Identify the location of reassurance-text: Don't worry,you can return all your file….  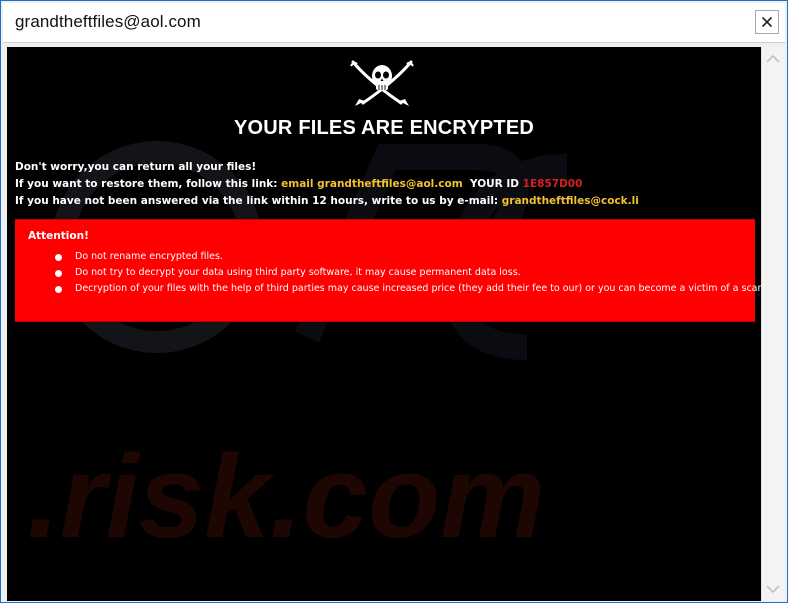
(136, 167).